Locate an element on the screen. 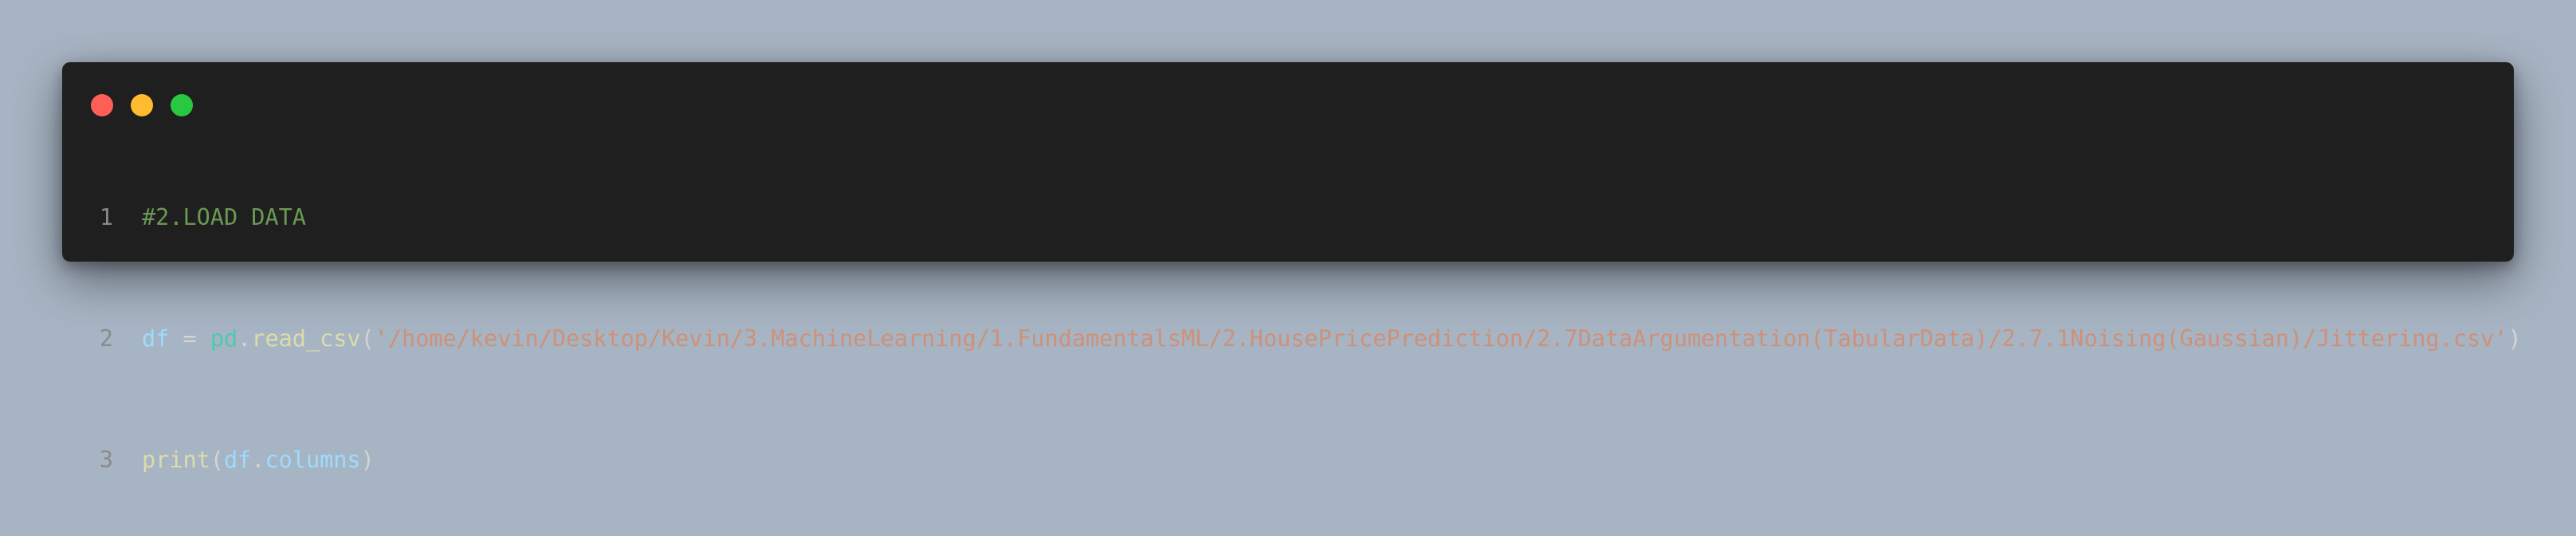 Image resolution: width=2576 pixels, height=536 pixels. line-number: 2 is located at coordinates (106, 339).